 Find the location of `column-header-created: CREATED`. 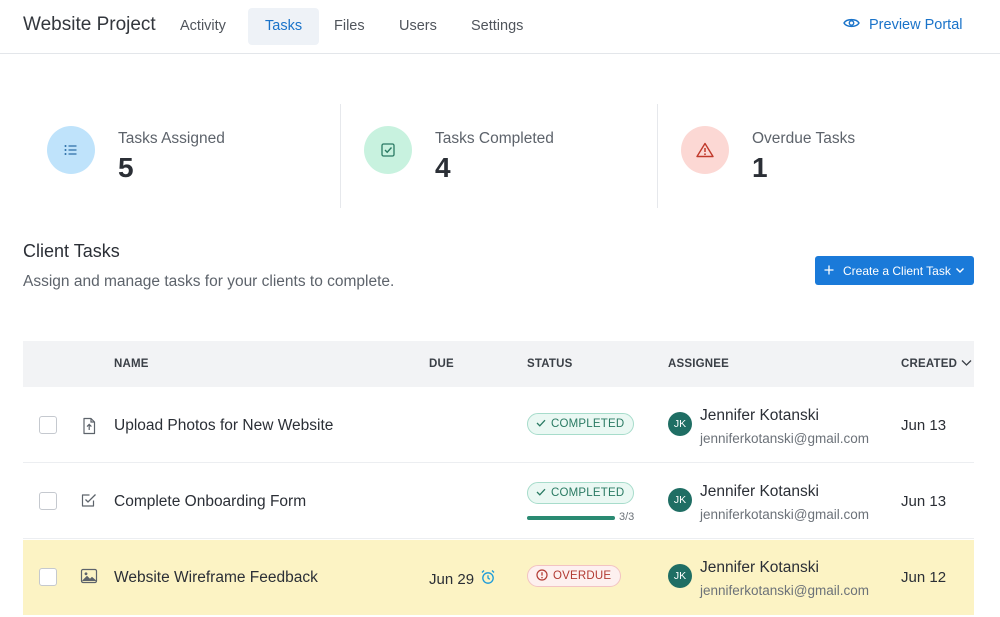

column-header-created: CREATED is located at coordinates (936, 364).